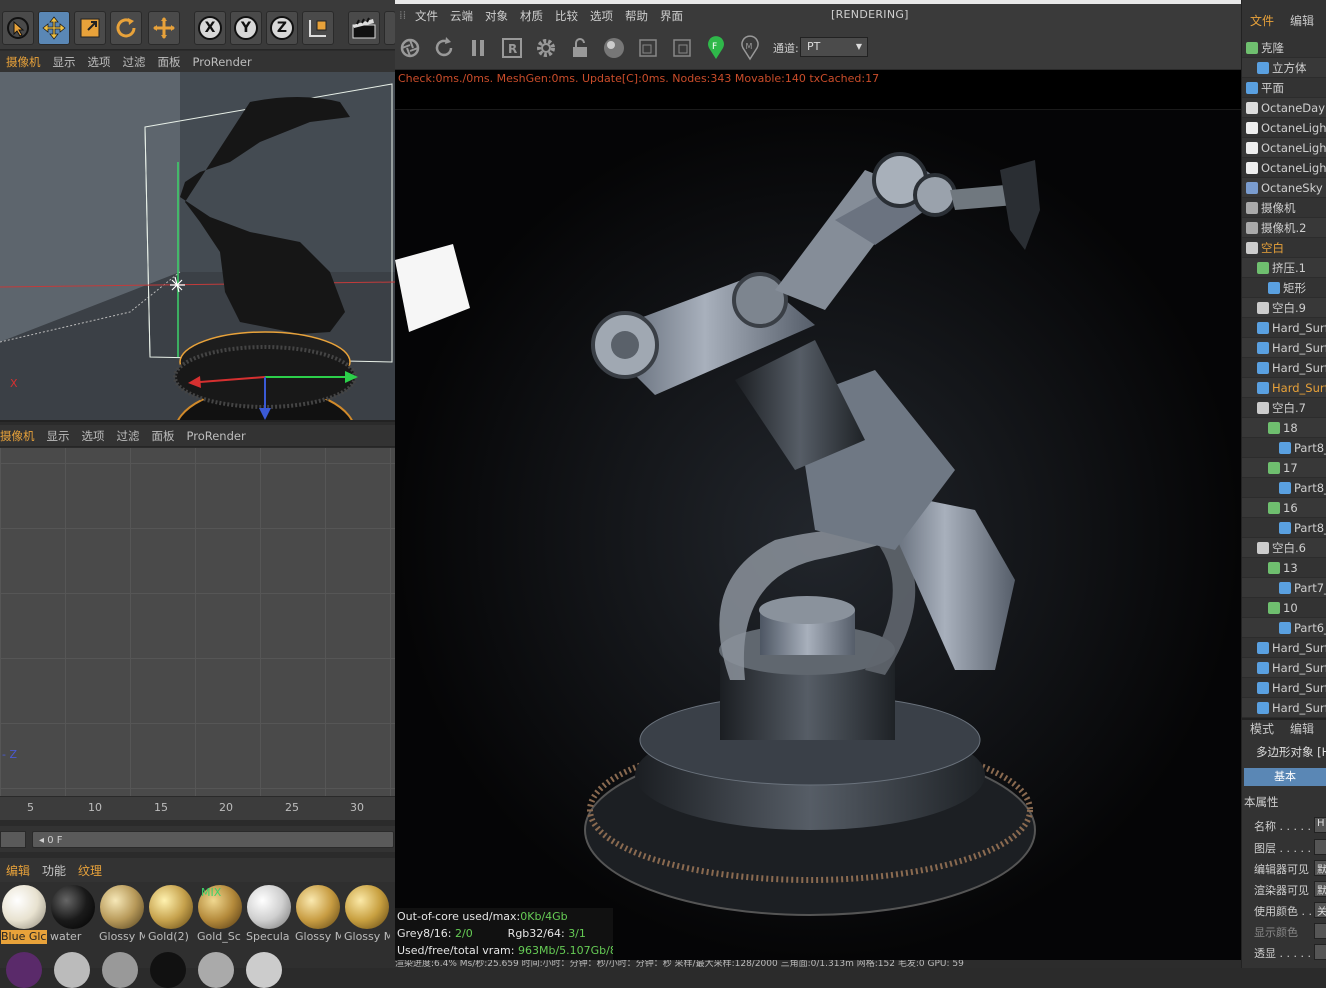 The image size is (1326, 988). I want to click on rotate-tool-button, so click(126, 28).